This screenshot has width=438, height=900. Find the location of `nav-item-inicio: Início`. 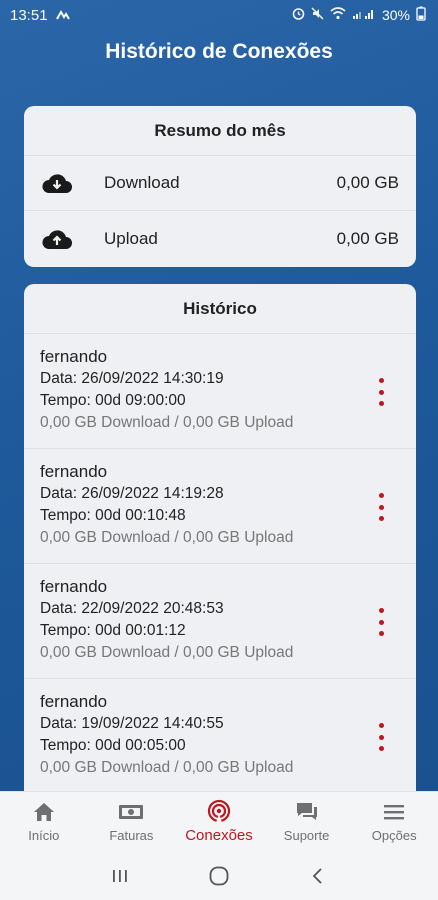

nav-item-inicio: Início is located at coordinates (44, 821).